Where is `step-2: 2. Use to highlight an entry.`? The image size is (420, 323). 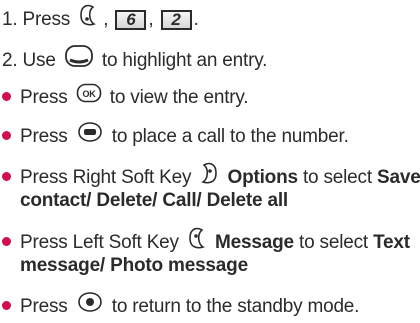
step-2: 2. Use to highlight an entry. is located at coordinates (134, 61).